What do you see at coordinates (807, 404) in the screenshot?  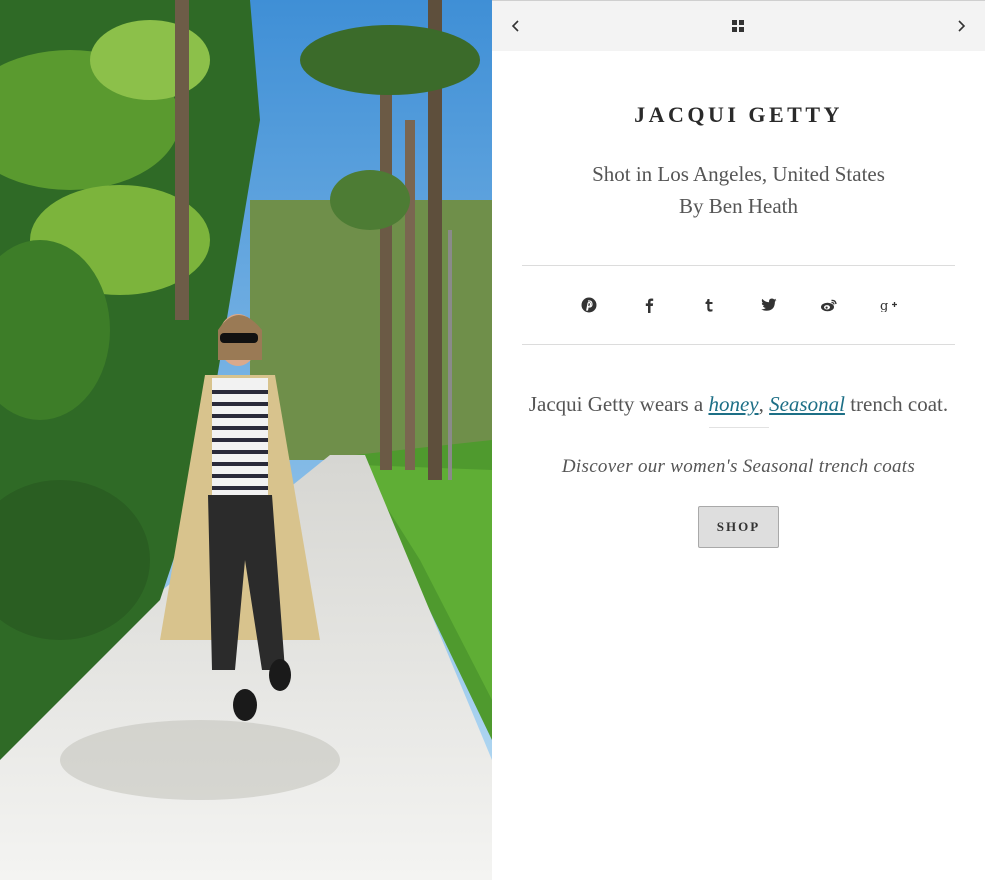 I see `seasonal-link: Seasonal` at bounding box center [807, 404].